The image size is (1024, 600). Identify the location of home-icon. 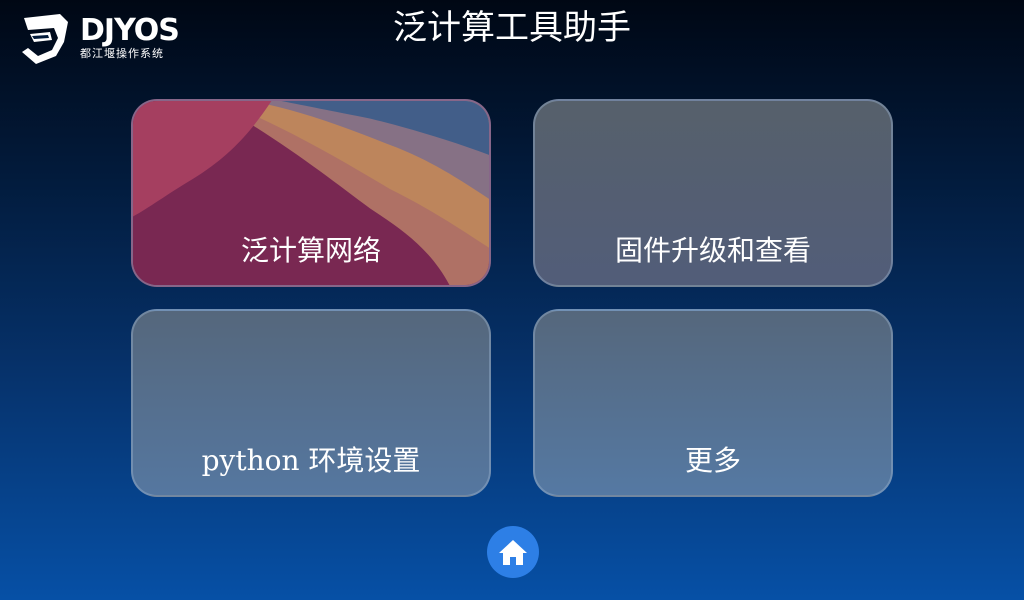
(513, 552).